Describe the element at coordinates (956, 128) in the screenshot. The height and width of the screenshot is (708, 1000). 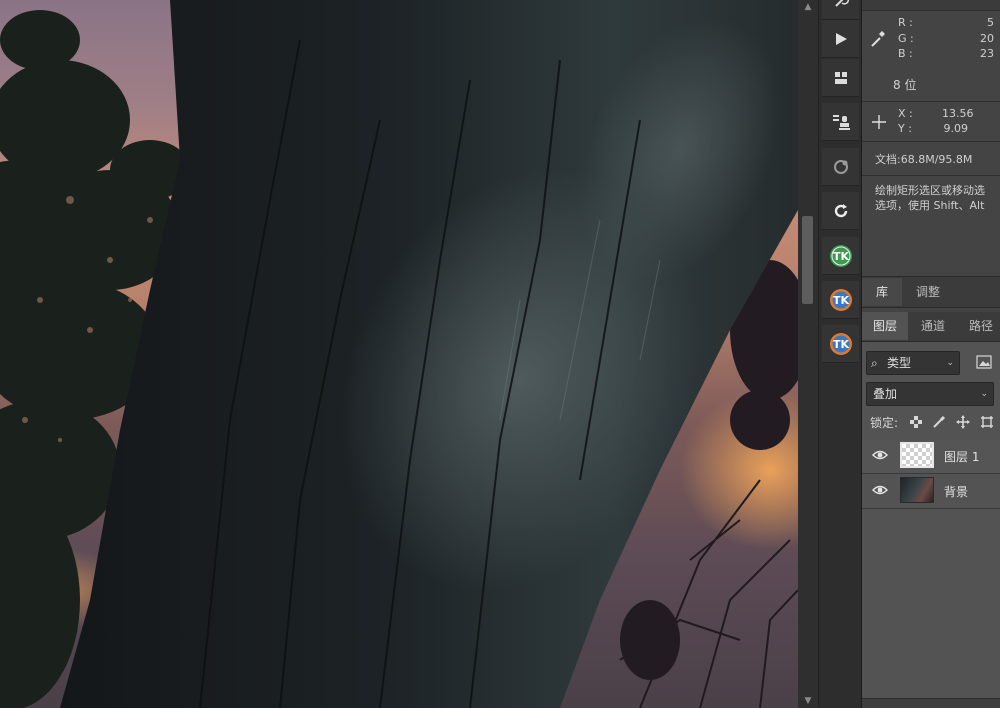
I see `y-value: 9.09` at that location.